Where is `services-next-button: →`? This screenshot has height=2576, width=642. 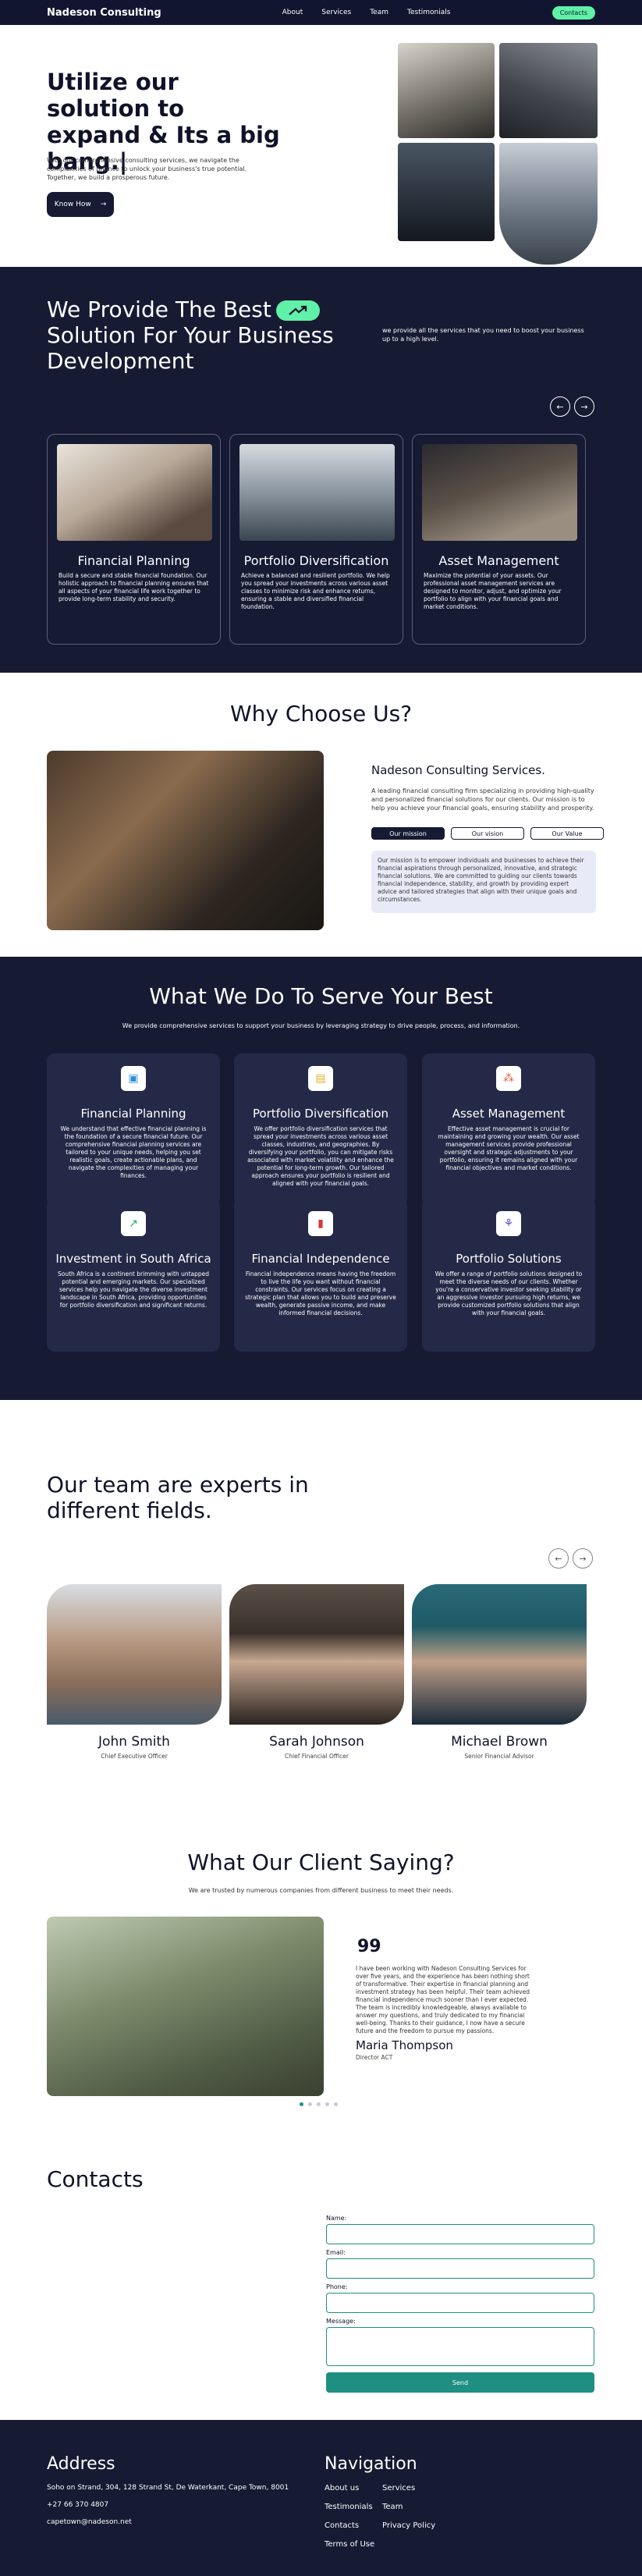 services-next-button: → is located at coordinates (584, 406).